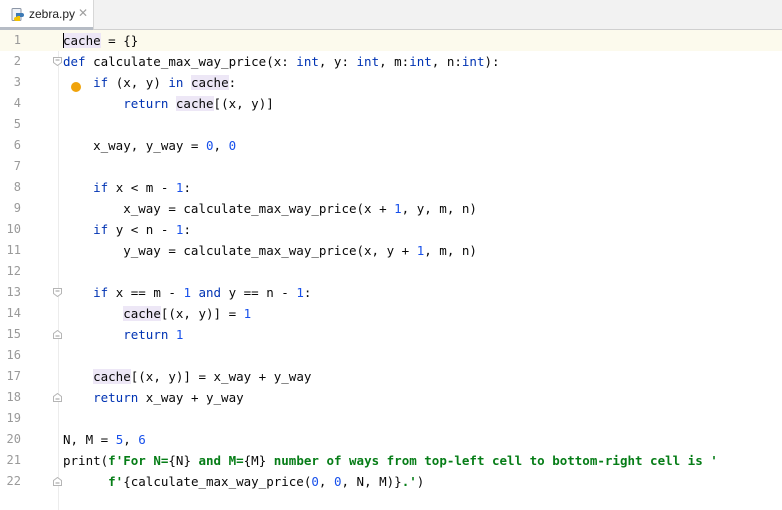 The height and width of the screenshot is (510, 782). Describe the element at coordinates (221, 376) in the screenshot. I see `code-token: [(x, y)] = x_way + y_way` at that location.